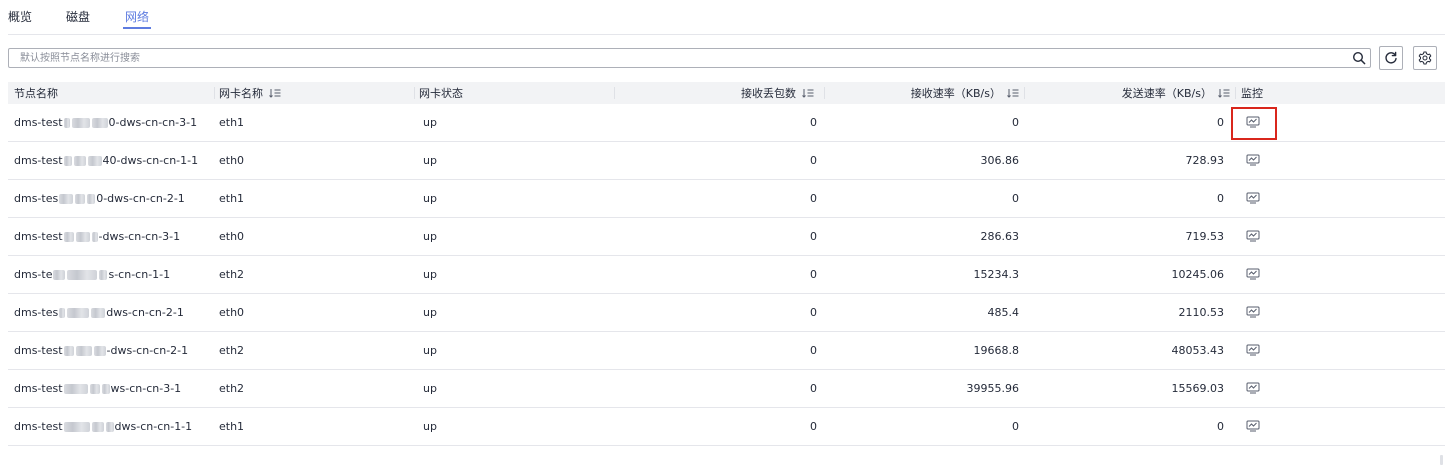  What do you see at coordinates (714, 93) in the screenshot?
I see `col-rx-drop: 接收丢包数` at bounding box center [714, 93].